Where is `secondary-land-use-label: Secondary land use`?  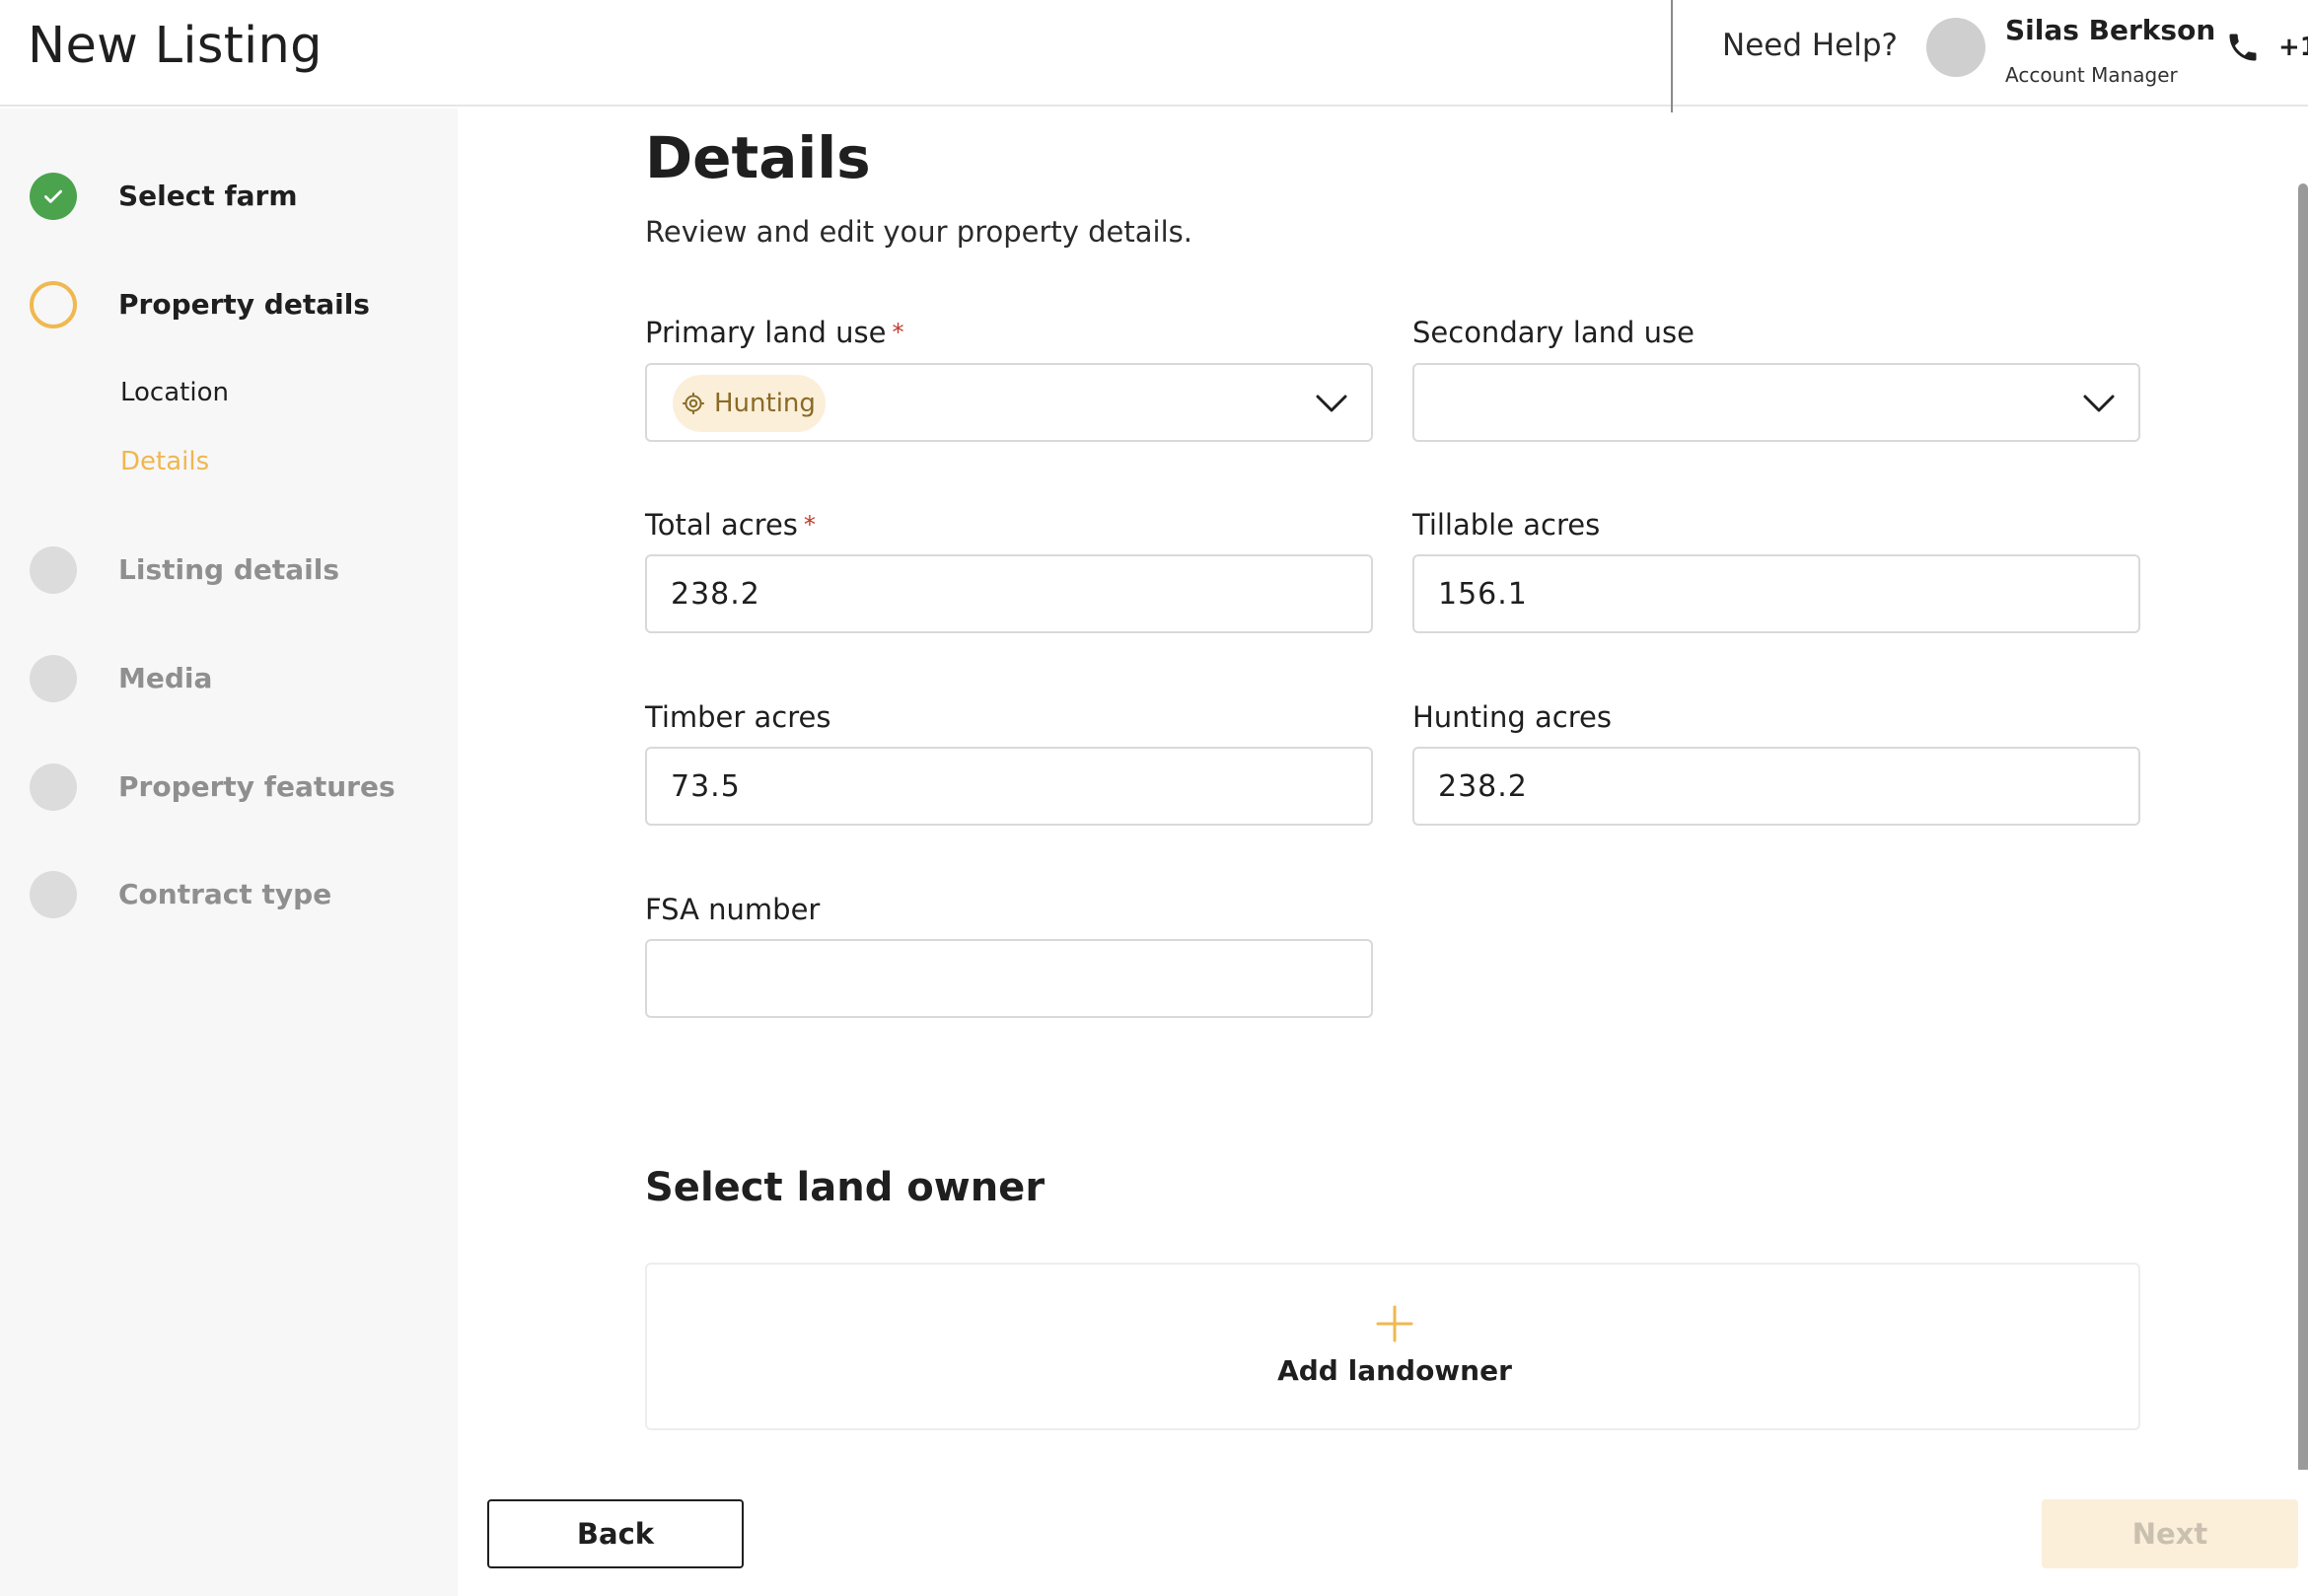
secondary-land-use-label: Secondary land use is located at coordinates (1554, 332).